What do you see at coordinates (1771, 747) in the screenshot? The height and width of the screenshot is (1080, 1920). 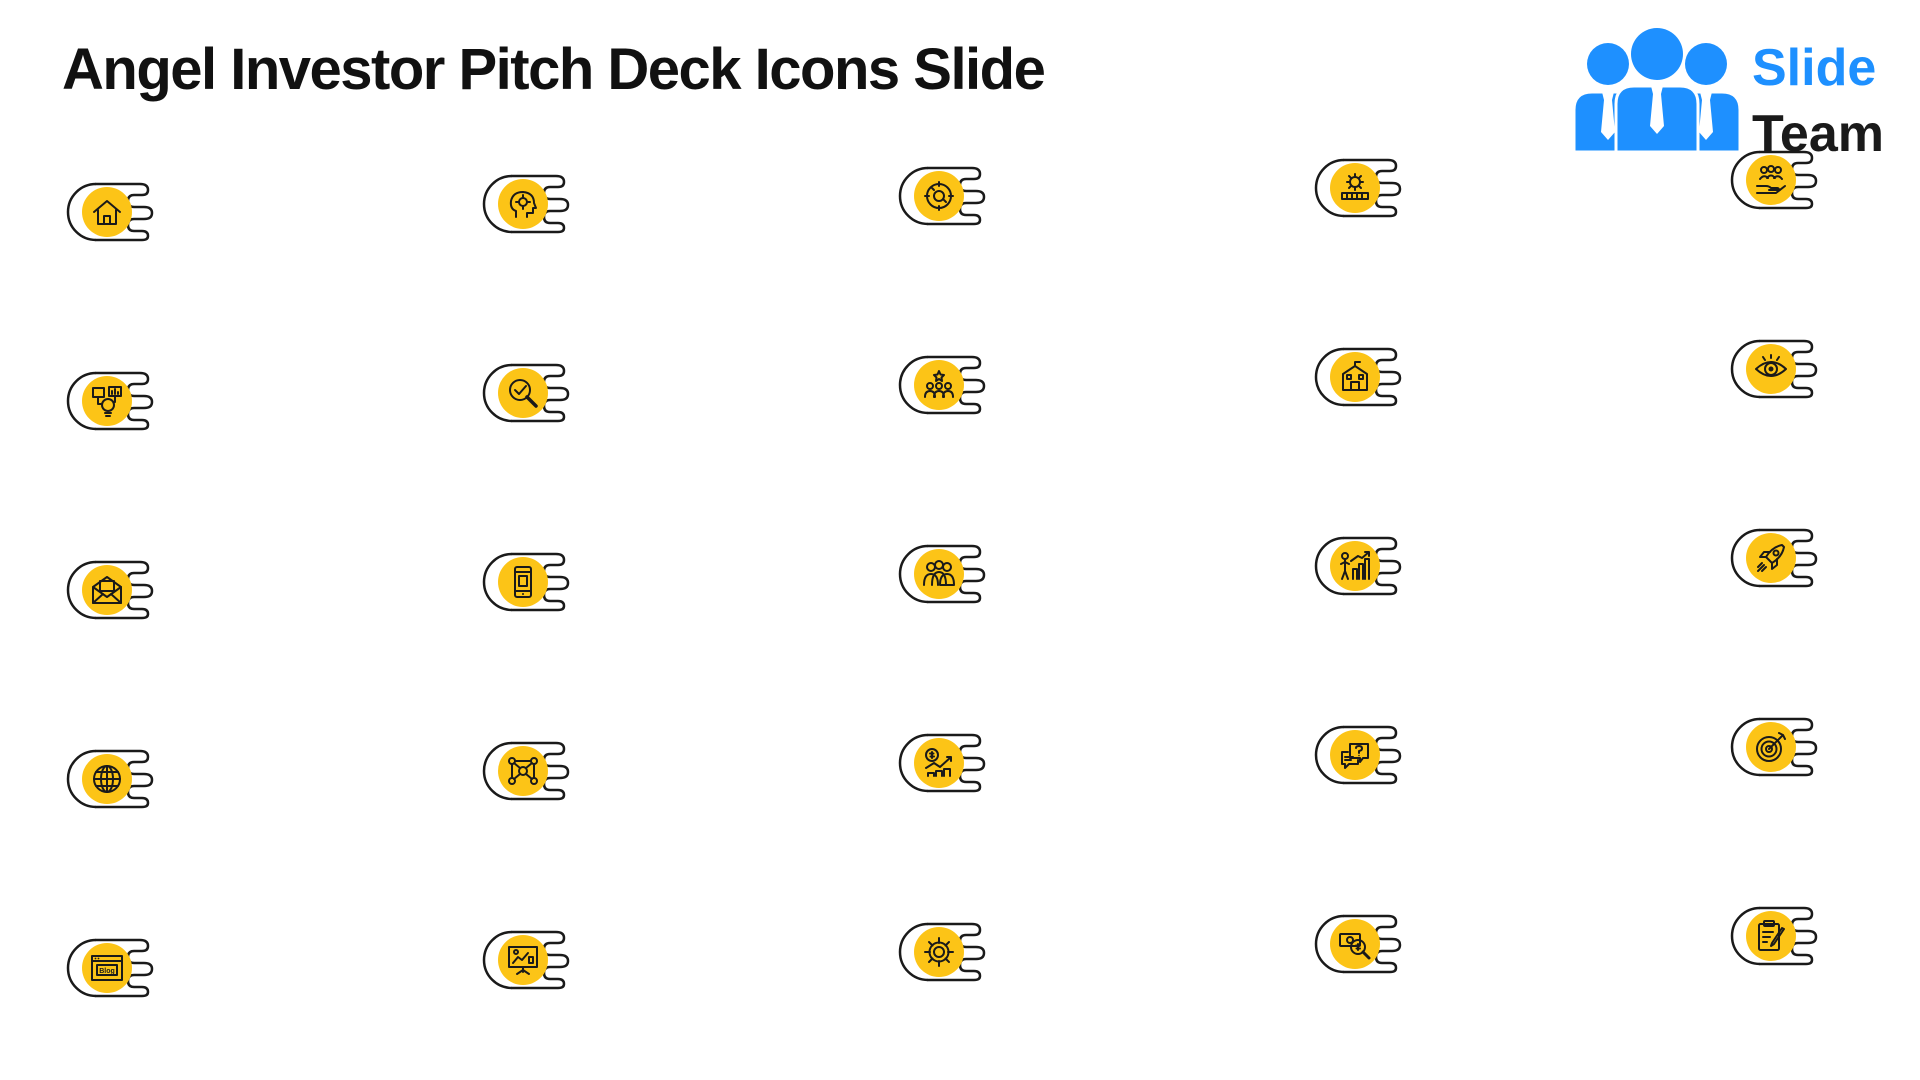 I see `target-arrow-icon` at bounding box center [1771, 747].